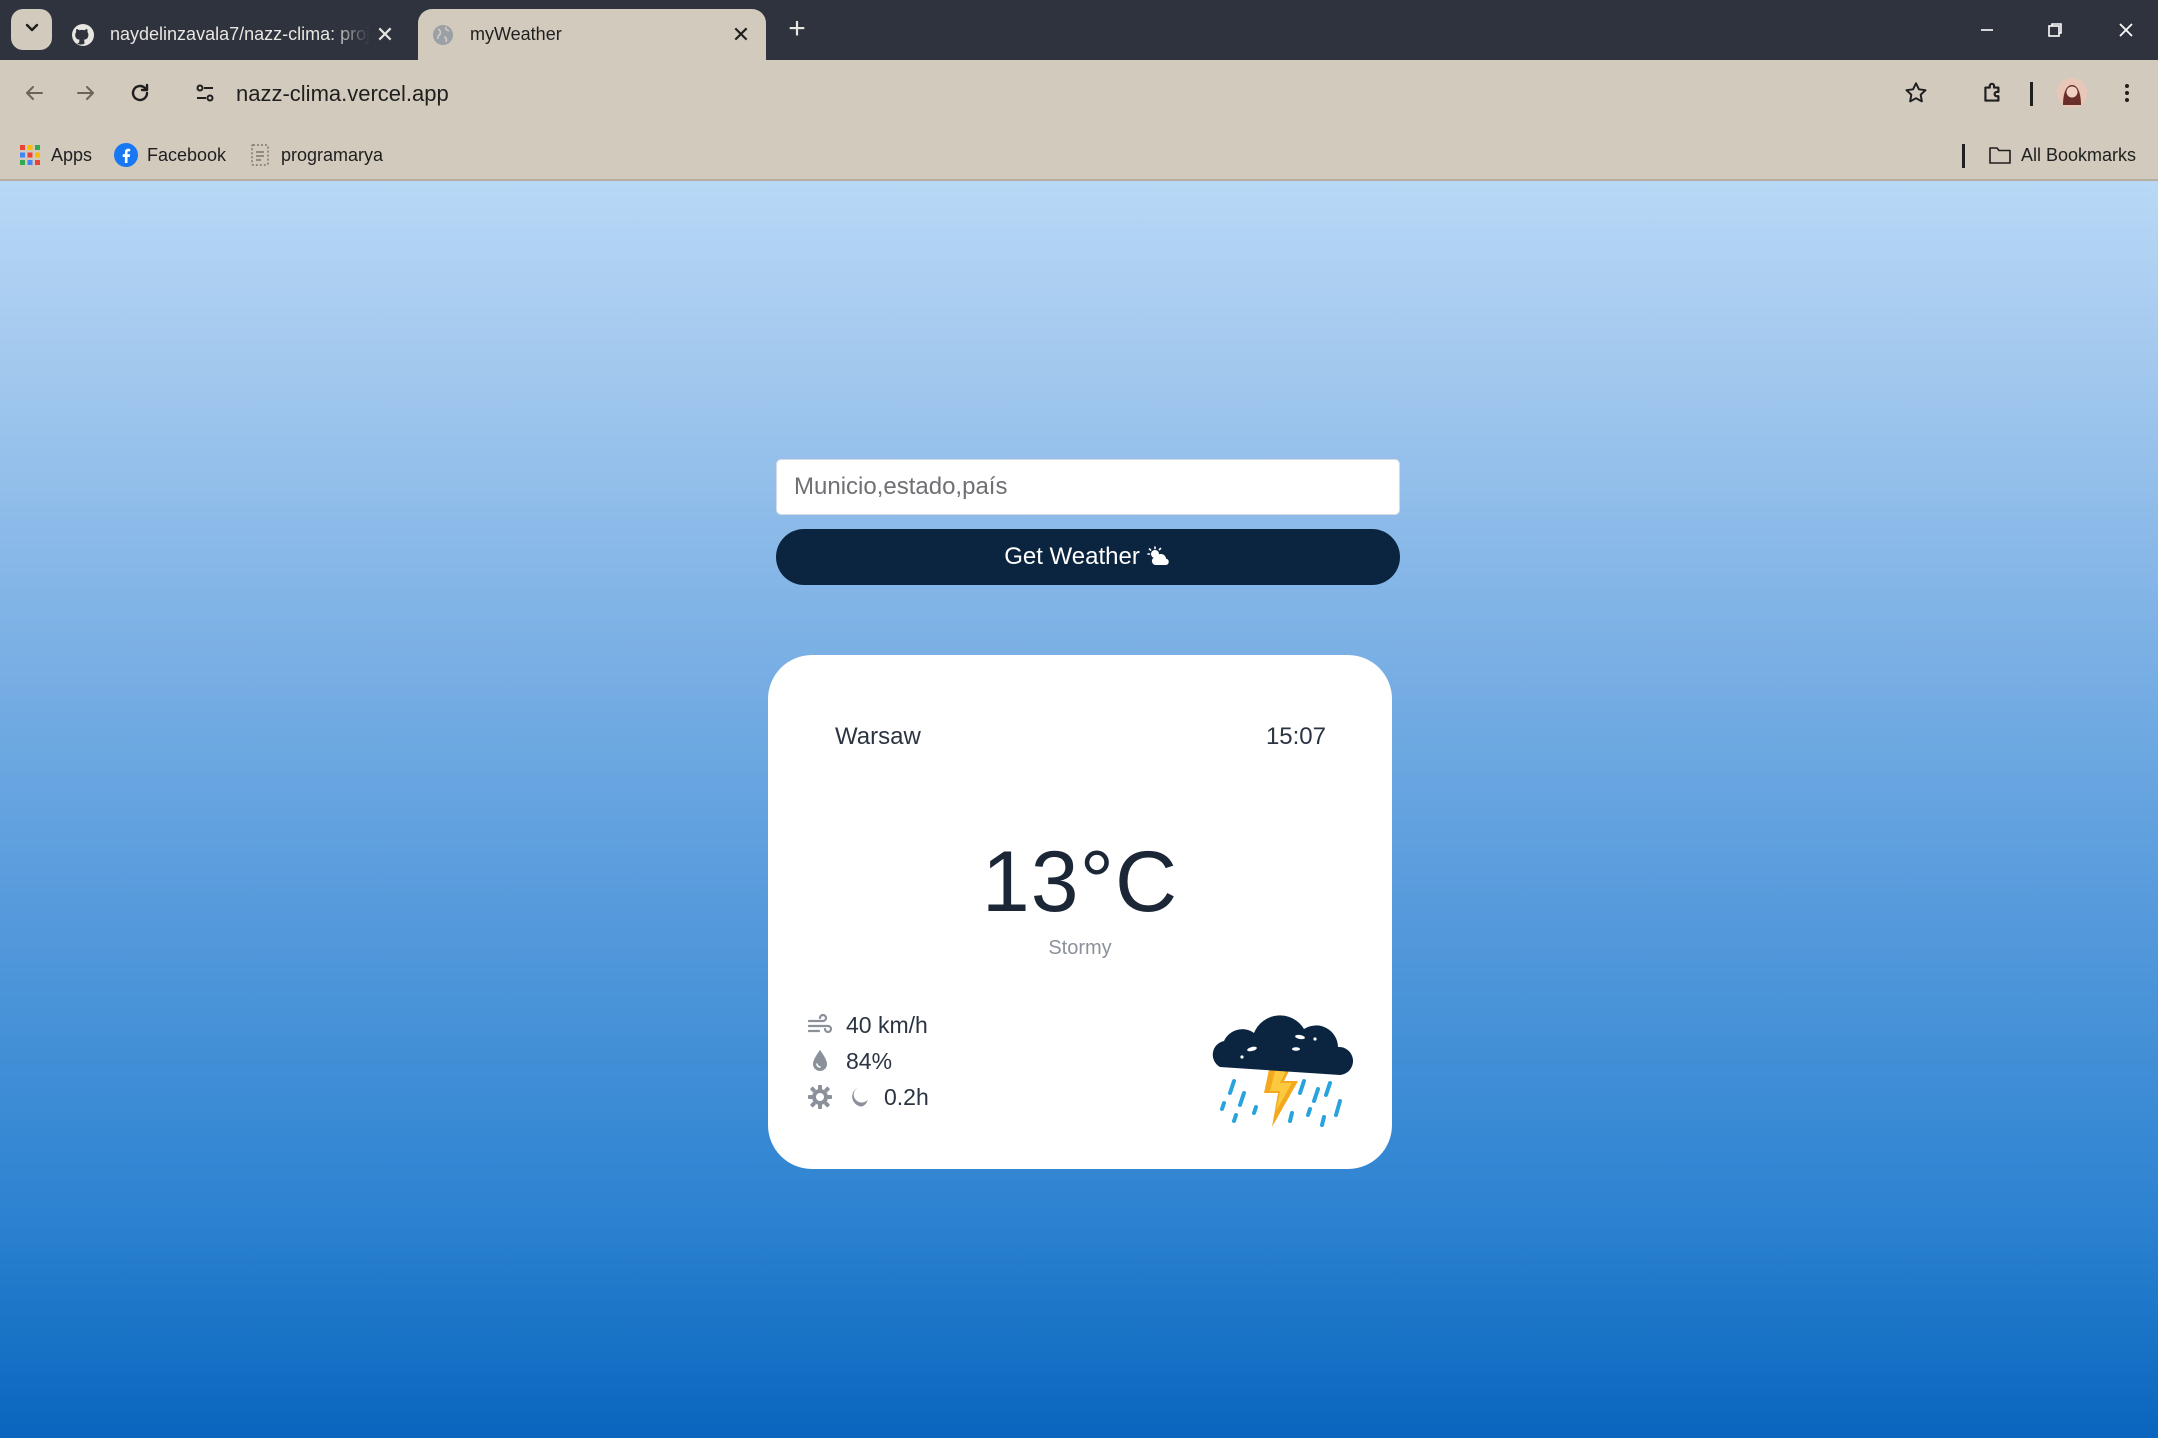 Image resolution: width=2158 pixels, height=1438 pixels. What do you see at coordinates (2000, 155) in the screenshot?
I see `folder-icon` at bounding box center [2000, 155].